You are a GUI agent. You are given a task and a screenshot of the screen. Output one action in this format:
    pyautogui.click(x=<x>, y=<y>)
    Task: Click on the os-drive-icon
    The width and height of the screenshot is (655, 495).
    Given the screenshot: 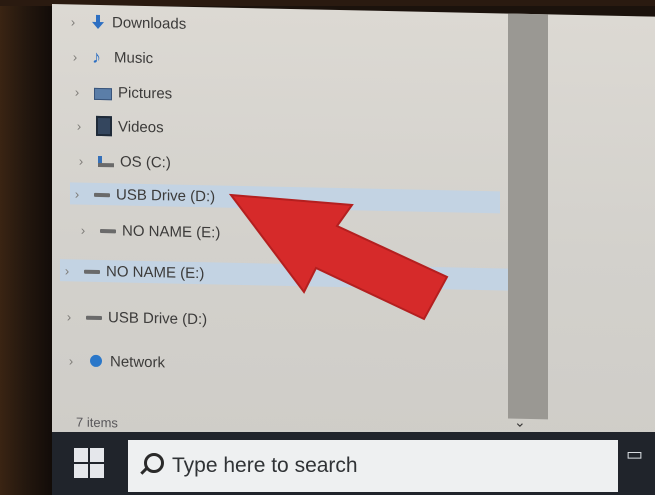 What is the action you would take?
    pyautogui.click(x=106, y=161)
    